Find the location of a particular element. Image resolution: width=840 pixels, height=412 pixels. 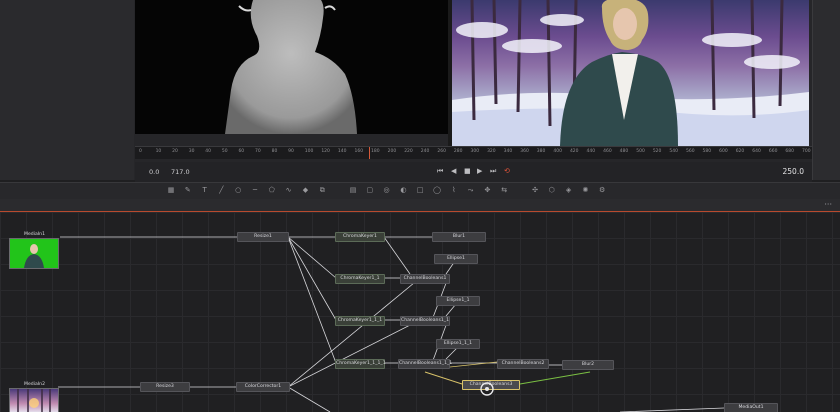

ruler-tick-label: 360 is located at coordinates (524, 151).